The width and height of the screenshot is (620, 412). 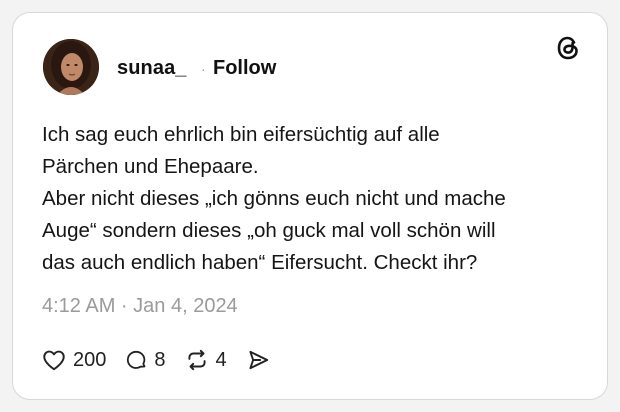 What do you see at coordinates (244, 68) in the screenshot?
I see `follow-button: Follow` at bounding box center [244, 68].